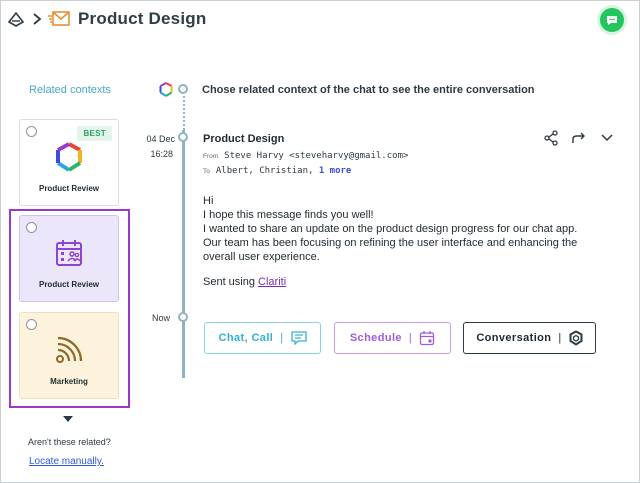  I want to click on conversation-label: Conversation, so click(514, 338).